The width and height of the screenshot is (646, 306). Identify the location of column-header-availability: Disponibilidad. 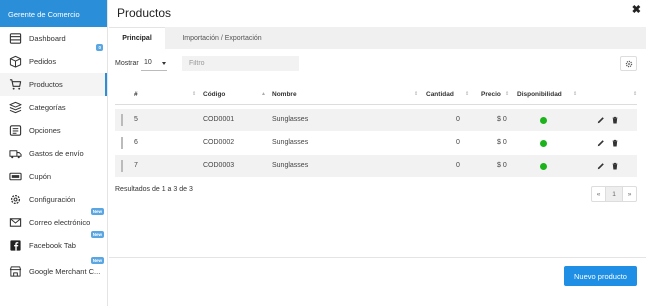
(539, 94).